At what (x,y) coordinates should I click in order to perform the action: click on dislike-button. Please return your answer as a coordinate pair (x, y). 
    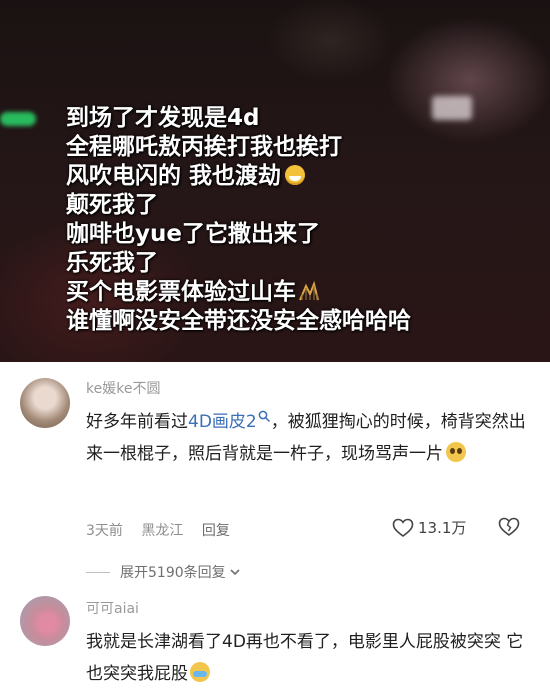
    Looking at the image, I should click on (509, 529).